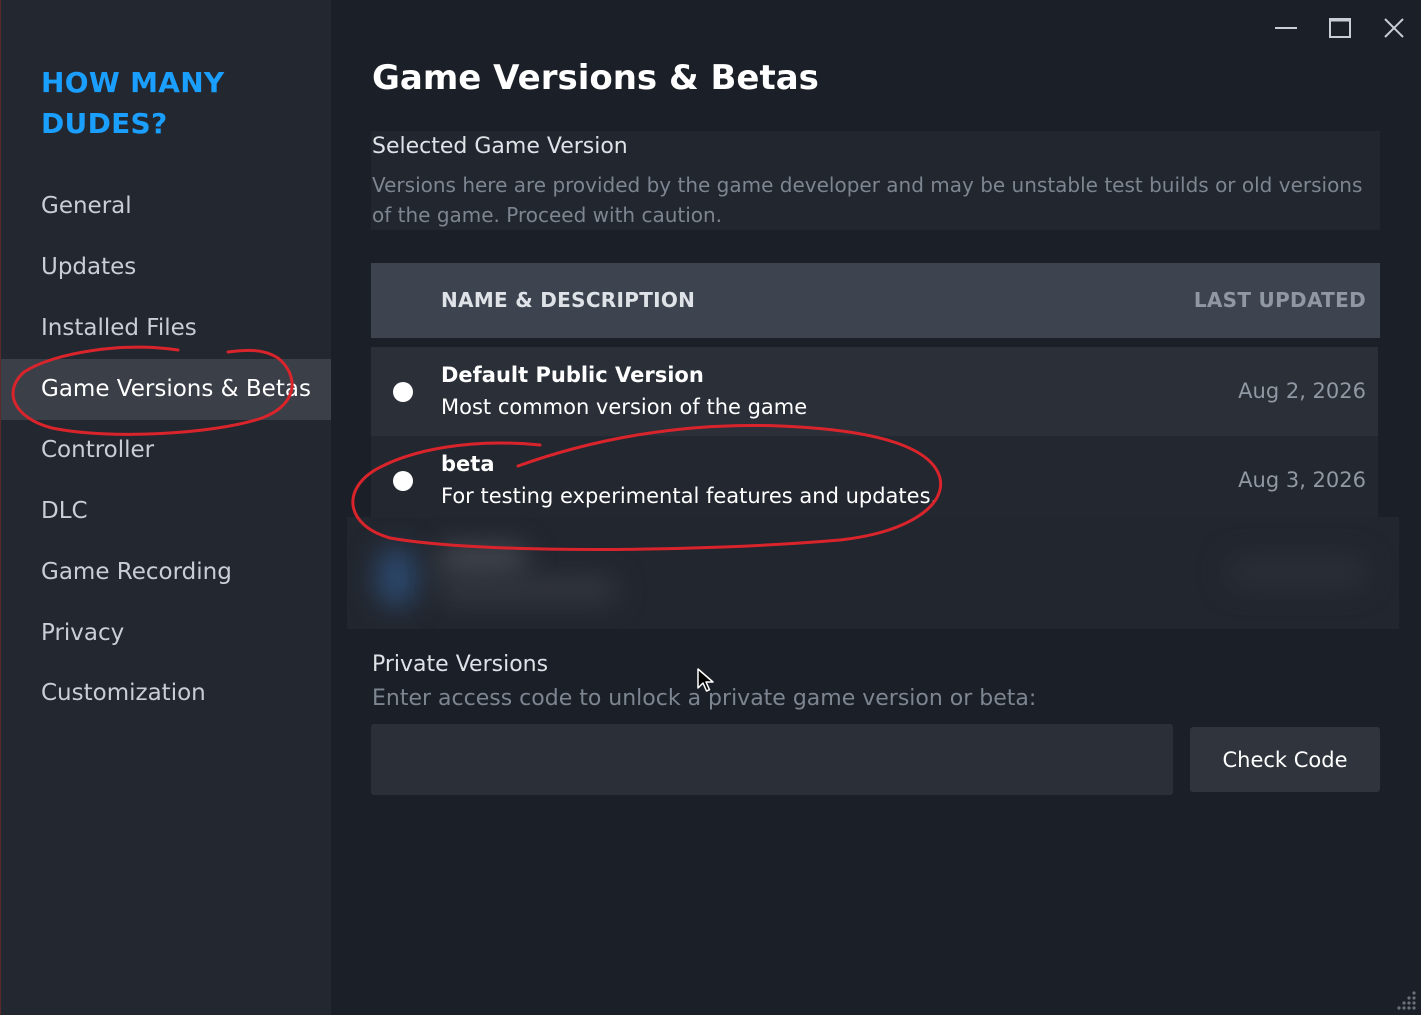  I want to click on sidebar-item-label: Updates, so click(89, 267).